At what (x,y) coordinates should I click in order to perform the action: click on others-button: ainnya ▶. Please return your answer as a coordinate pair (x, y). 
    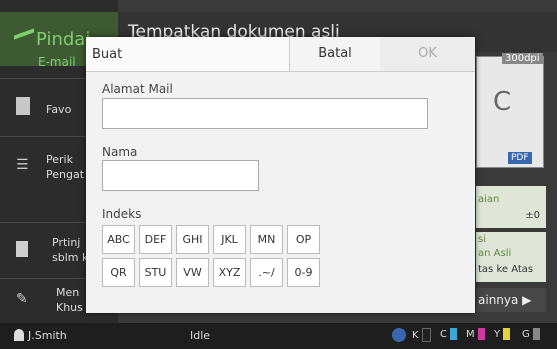
    Looking at the image, I should click on (511, 300).